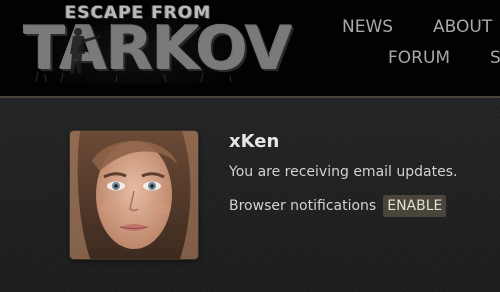 The height and width of the screenshot is (292, 500). I want to click on nav-news-link: NEWS, so click(367, 27).